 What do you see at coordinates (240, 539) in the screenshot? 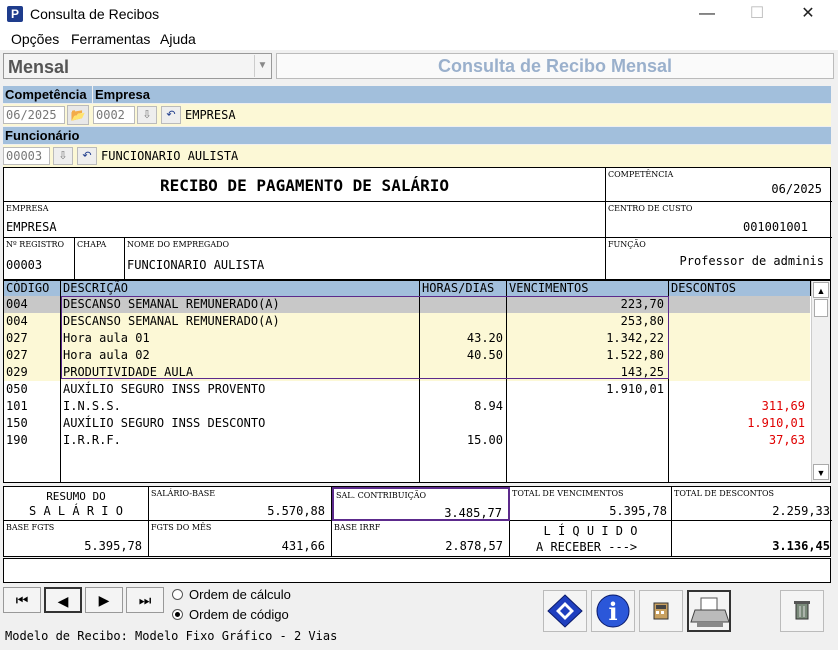
I see `fgts-mes-cell: FGTS DO MÊS 431,66` at bounding box center [240, 539].